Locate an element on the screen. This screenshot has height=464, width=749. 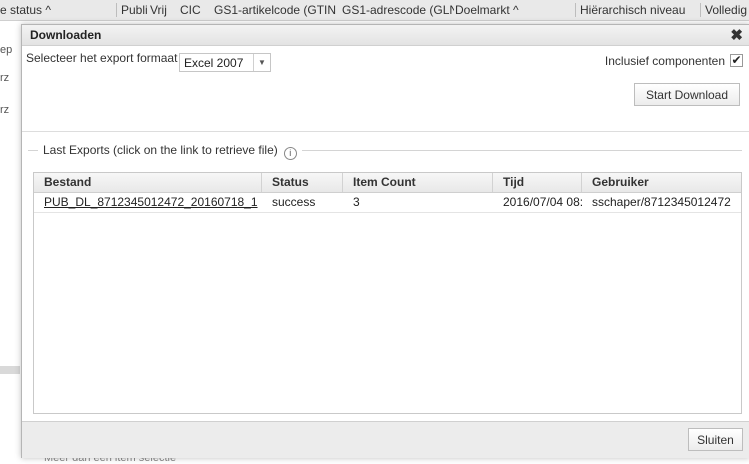
section-divider is located at coordinates (385, 131).